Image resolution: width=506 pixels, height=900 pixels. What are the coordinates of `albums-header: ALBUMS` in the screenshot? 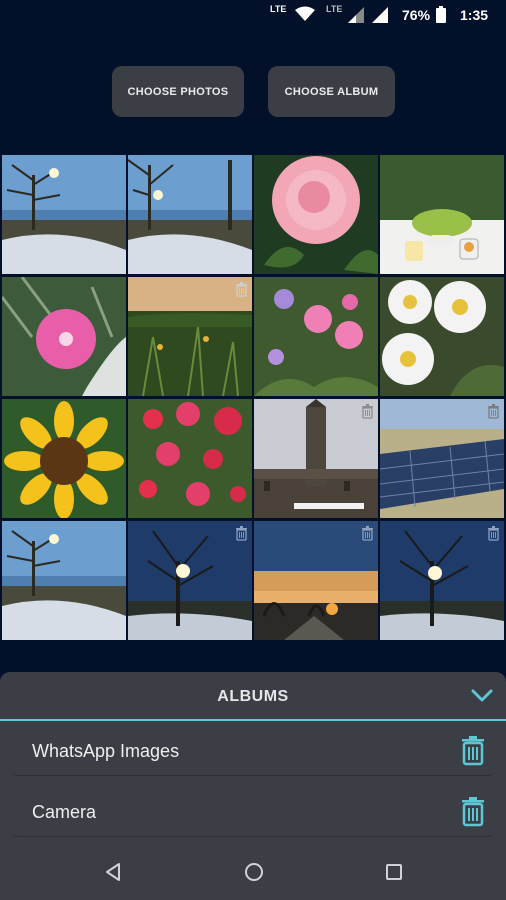 It's located at (253, 696).